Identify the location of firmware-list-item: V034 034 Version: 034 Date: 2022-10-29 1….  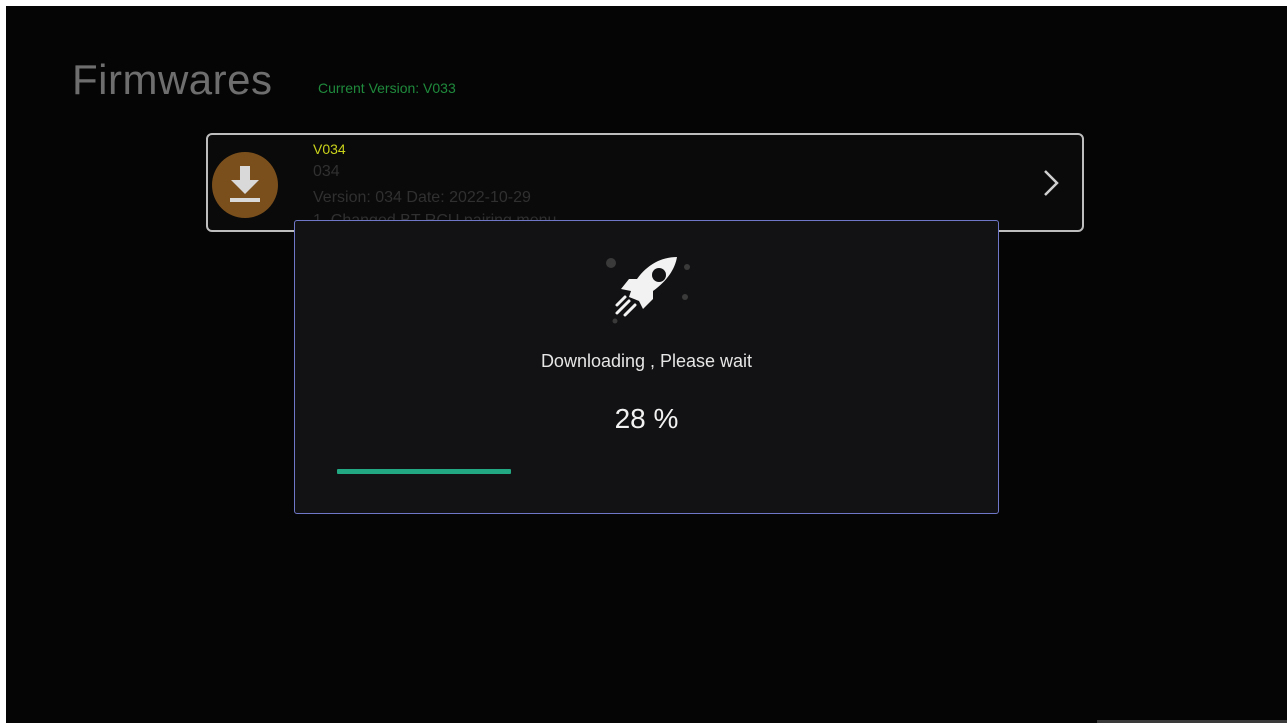
(645, 182).